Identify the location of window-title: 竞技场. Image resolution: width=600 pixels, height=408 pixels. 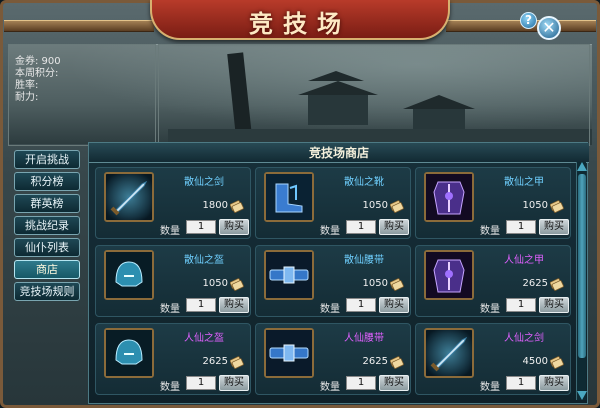
(300, 23).